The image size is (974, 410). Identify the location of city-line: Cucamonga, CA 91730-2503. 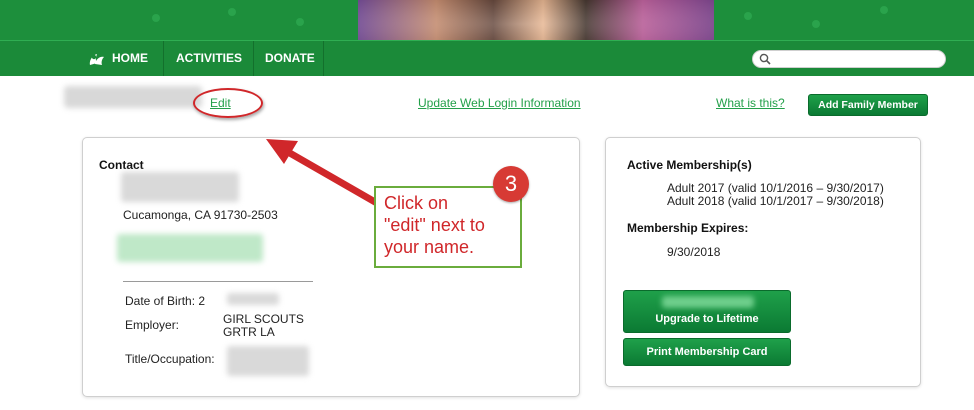
(200, 215).